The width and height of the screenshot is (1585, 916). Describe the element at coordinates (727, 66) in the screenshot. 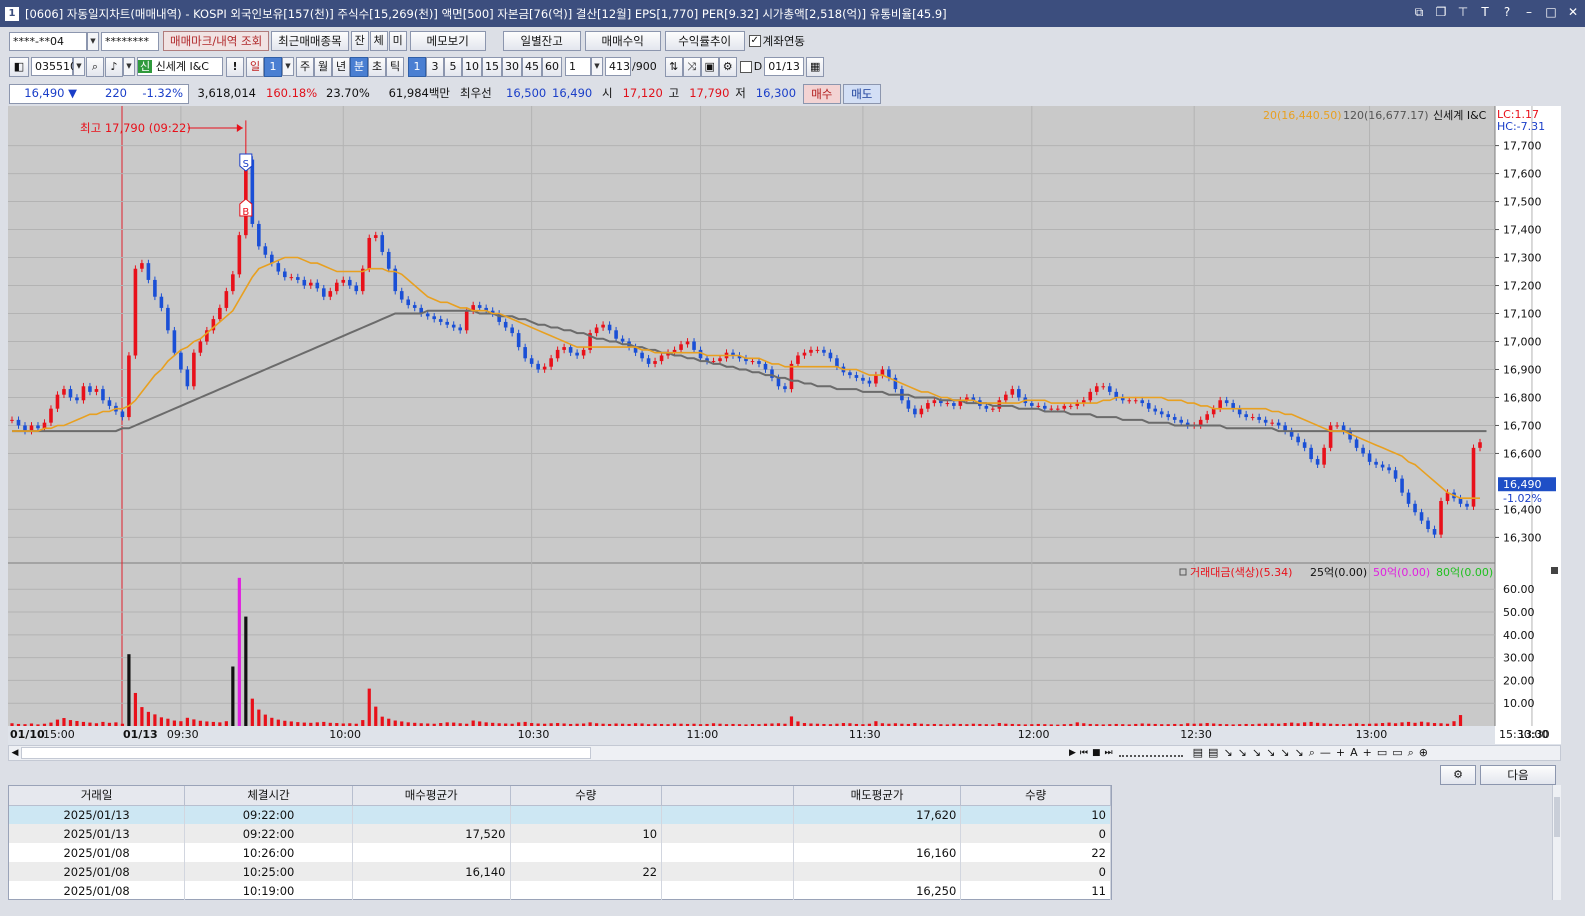

I see `settings-gear-icon: ⚙` at that location.